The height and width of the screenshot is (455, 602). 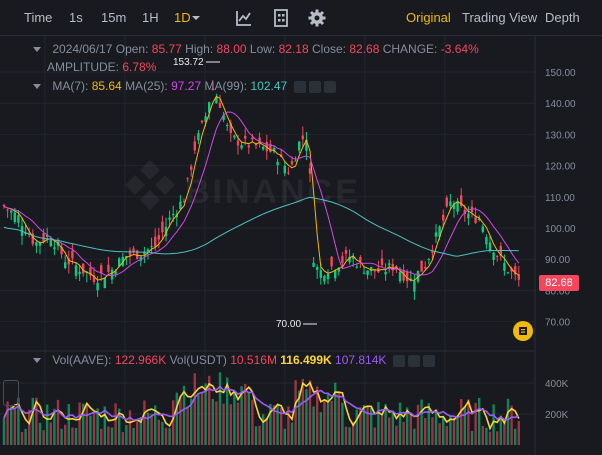 What do you see at coordinates (361, 360) in the screenshot?
I see `vol-ma2-value: 107.814K` at bounding box center [361, 360].